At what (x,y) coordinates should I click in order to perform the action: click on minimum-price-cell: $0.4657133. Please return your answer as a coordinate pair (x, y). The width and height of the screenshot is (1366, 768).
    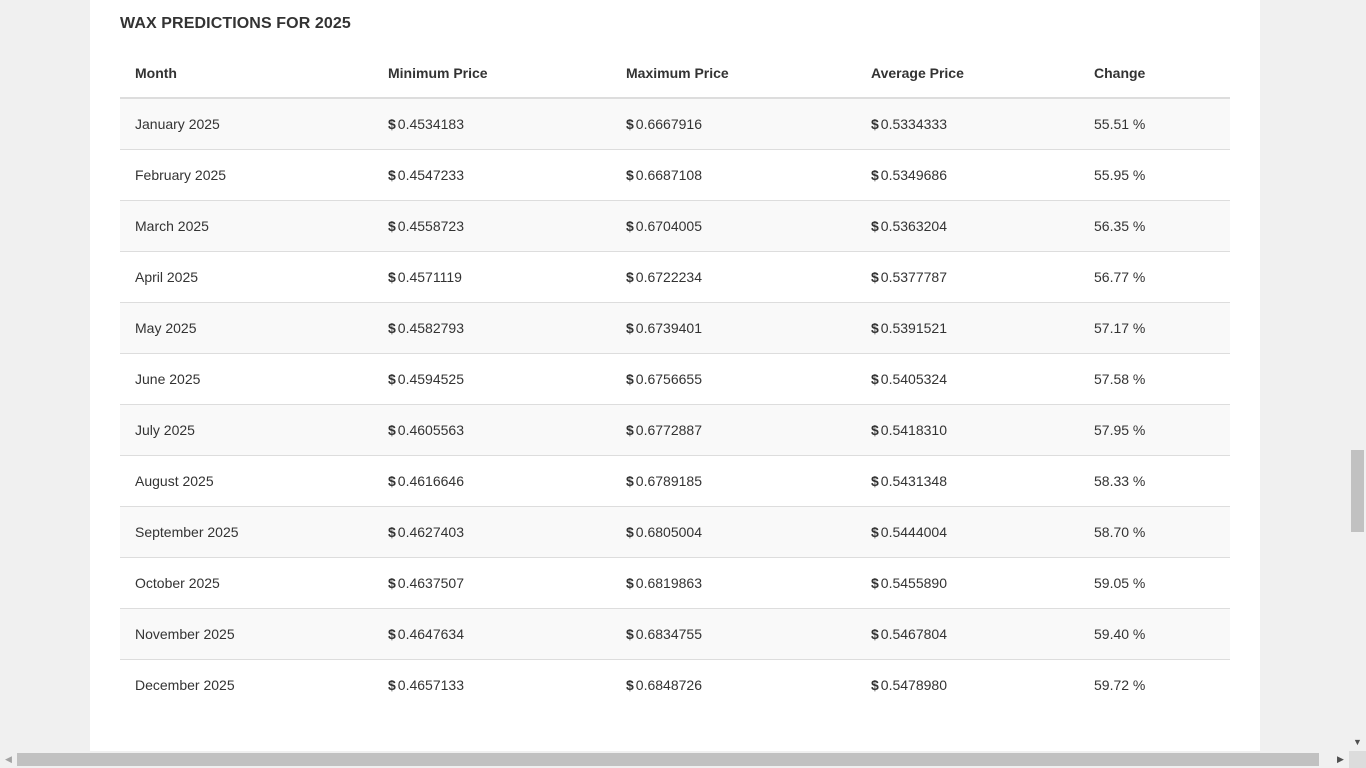
    Looking at the image, I should click on (492, 684).